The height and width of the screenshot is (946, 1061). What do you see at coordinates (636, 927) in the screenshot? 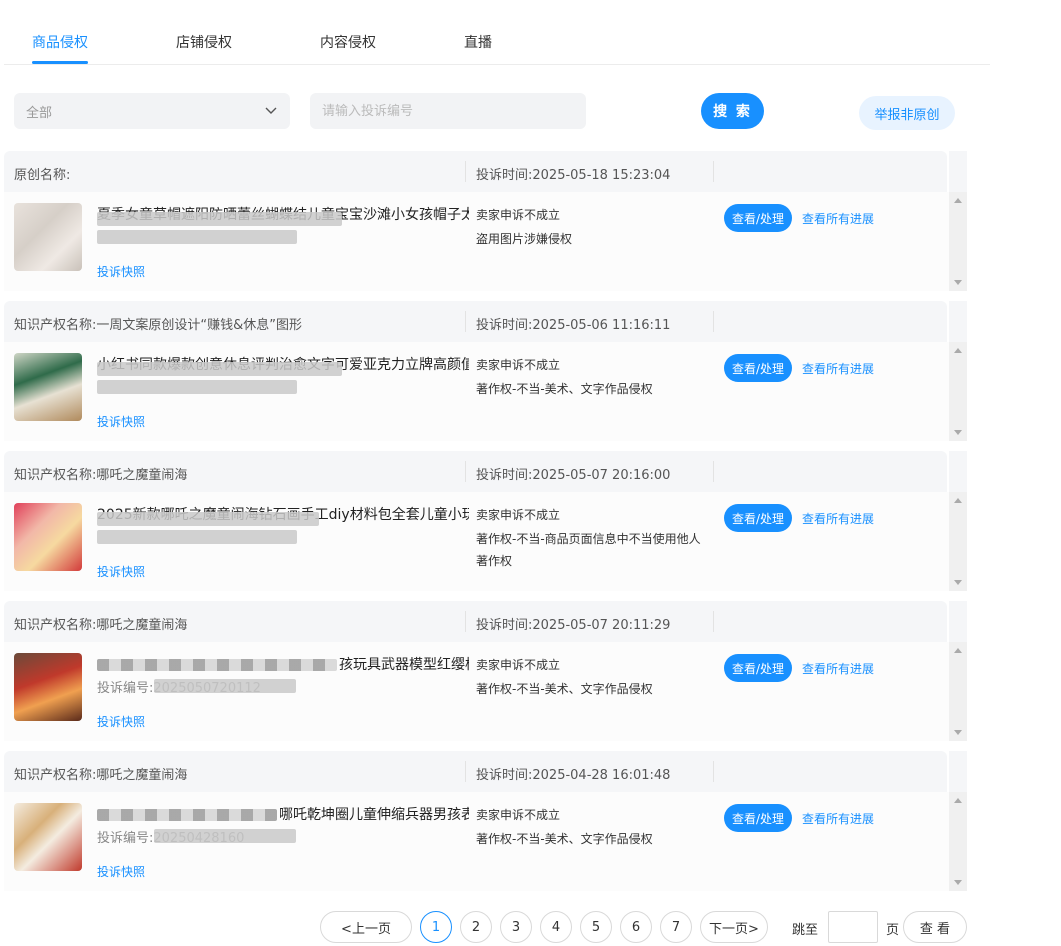
I see `page-6-button: 6` at bounding box center [636, 927].